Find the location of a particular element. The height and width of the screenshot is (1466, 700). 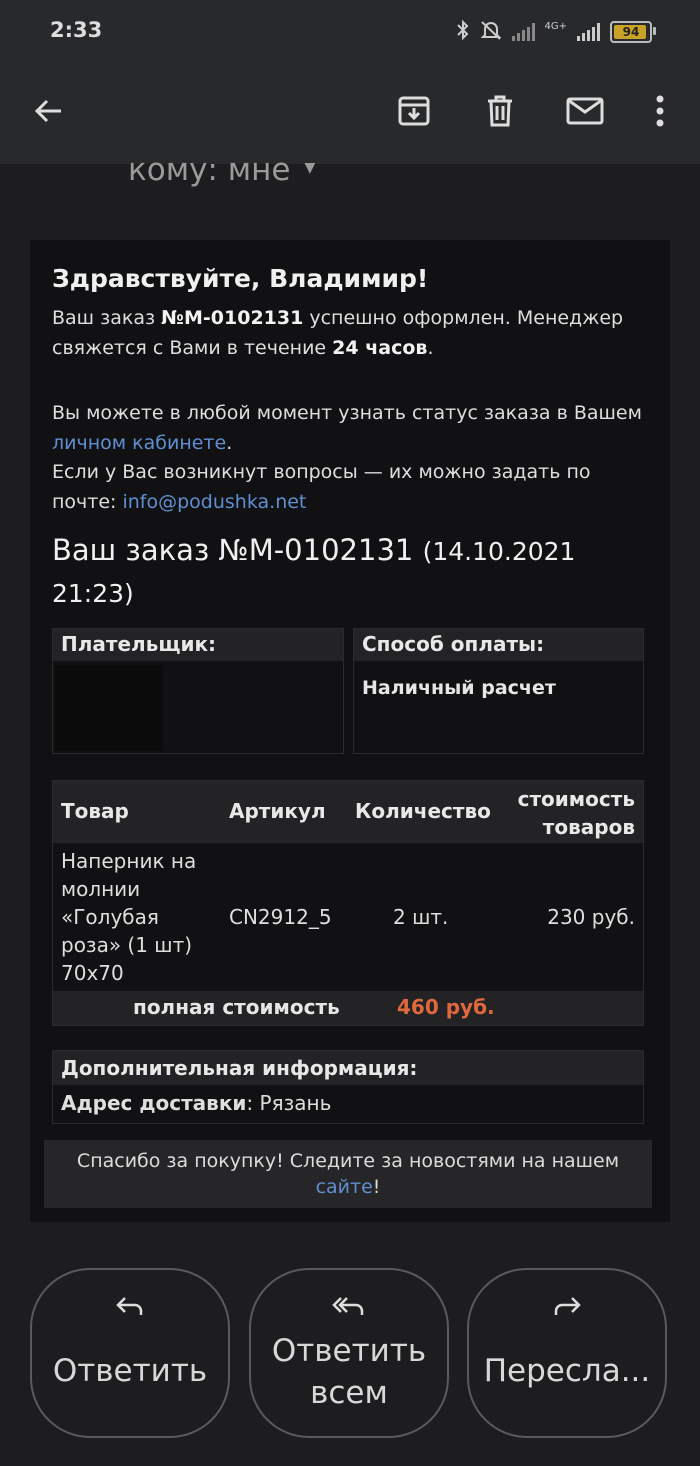

reply-icon is located at coordinates (130, 1308).